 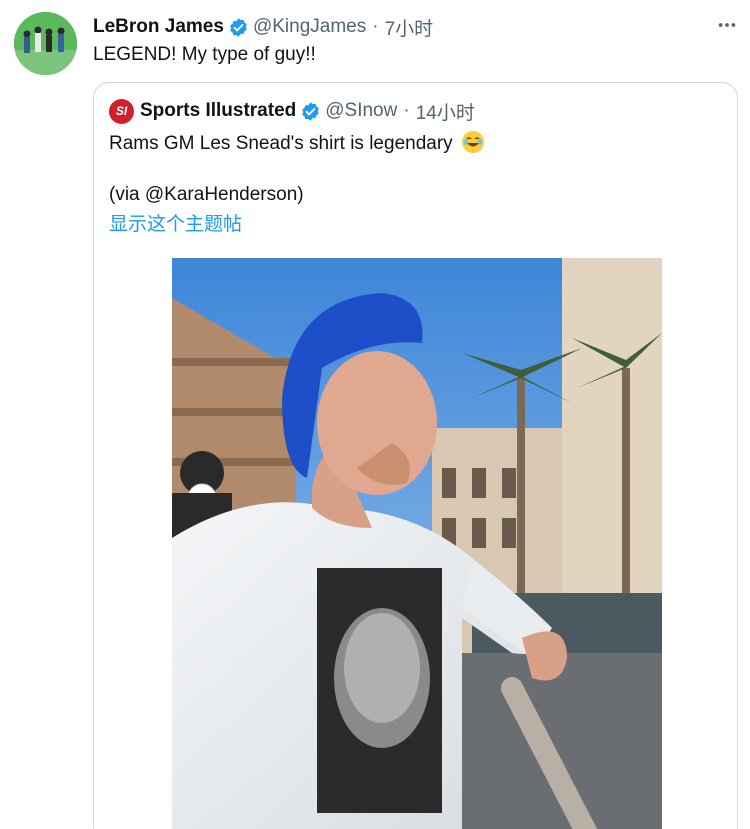 I want to click on quoted-tweet-text-content: Rams GM Les Snead's shirt is legendary, so click(x=281, y=143).